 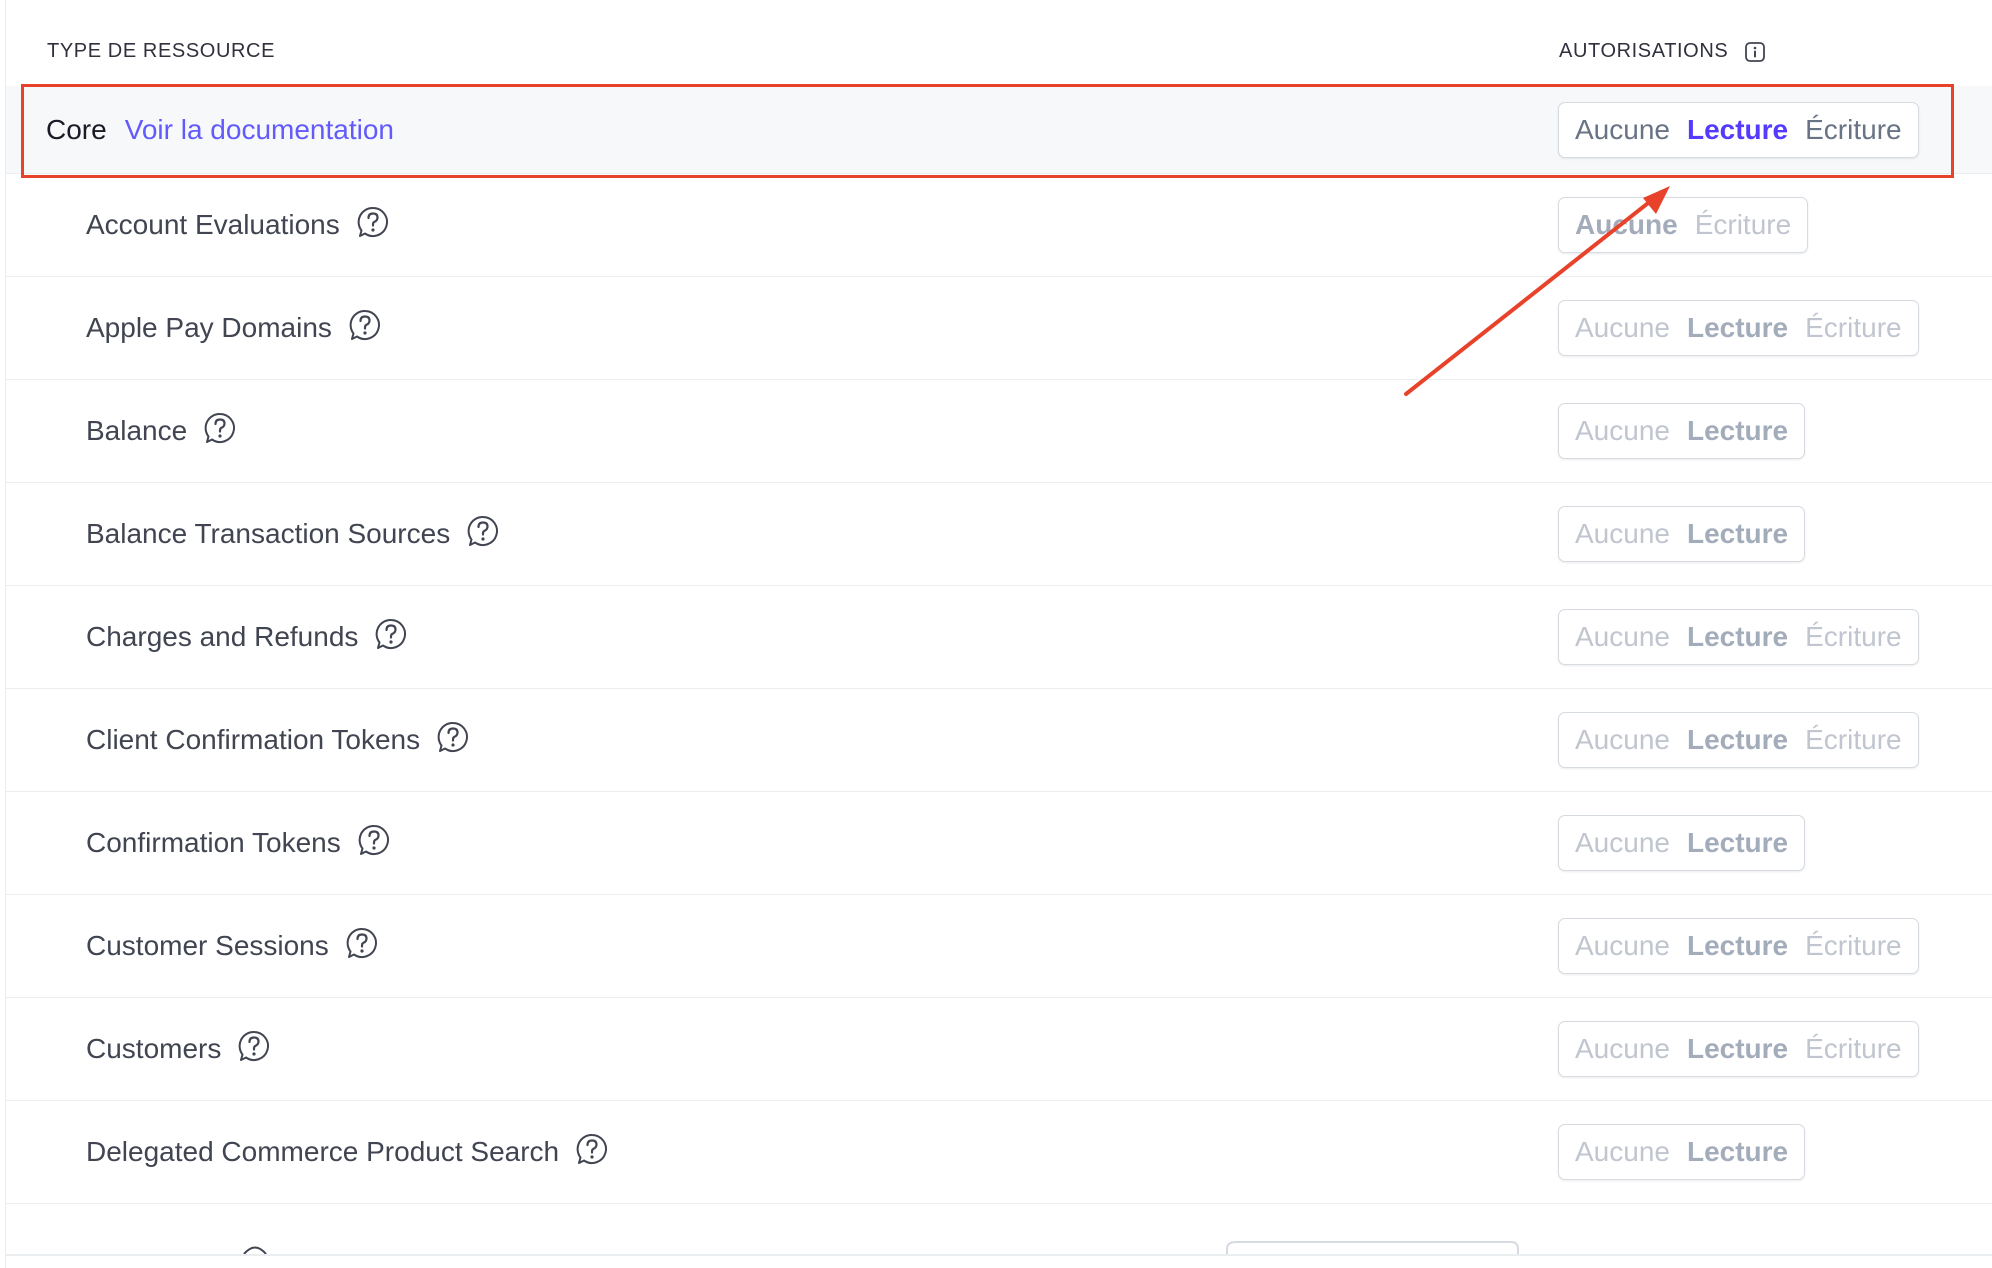 I want to click on resource-name: Customers, so click(x=154, y=1048).